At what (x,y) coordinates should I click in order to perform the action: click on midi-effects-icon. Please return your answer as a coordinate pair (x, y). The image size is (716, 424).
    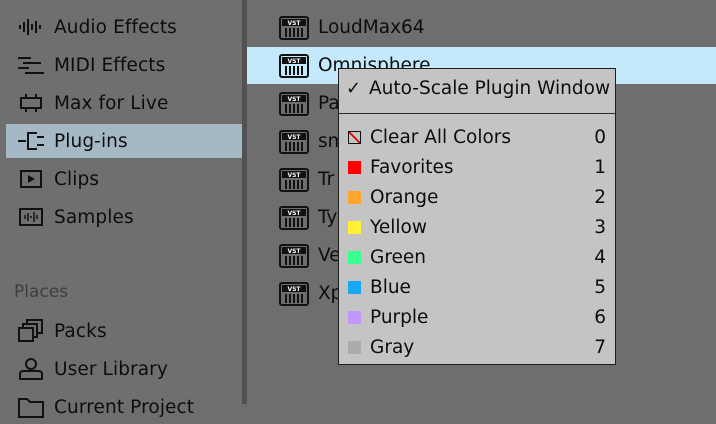
    Looking at the image, I should click on (31, 65).